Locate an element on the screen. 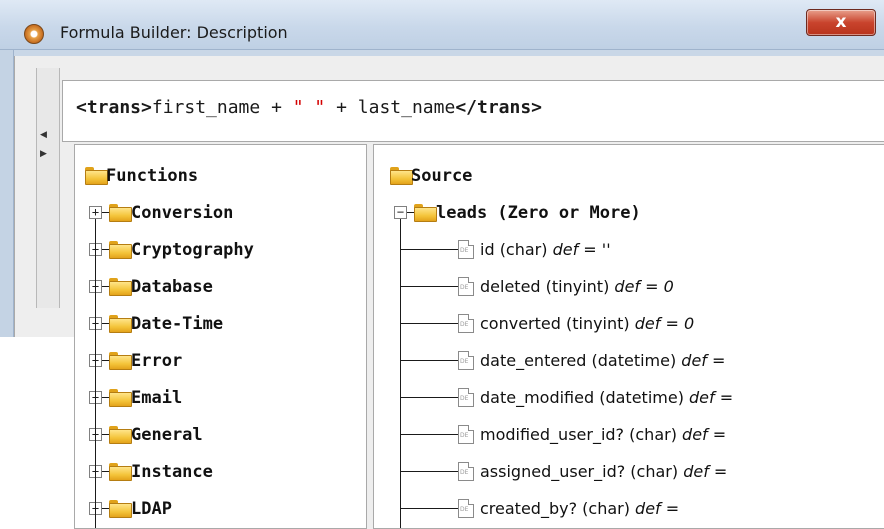  functions-category-item: + LDAP is located at coordinates (224, 510).